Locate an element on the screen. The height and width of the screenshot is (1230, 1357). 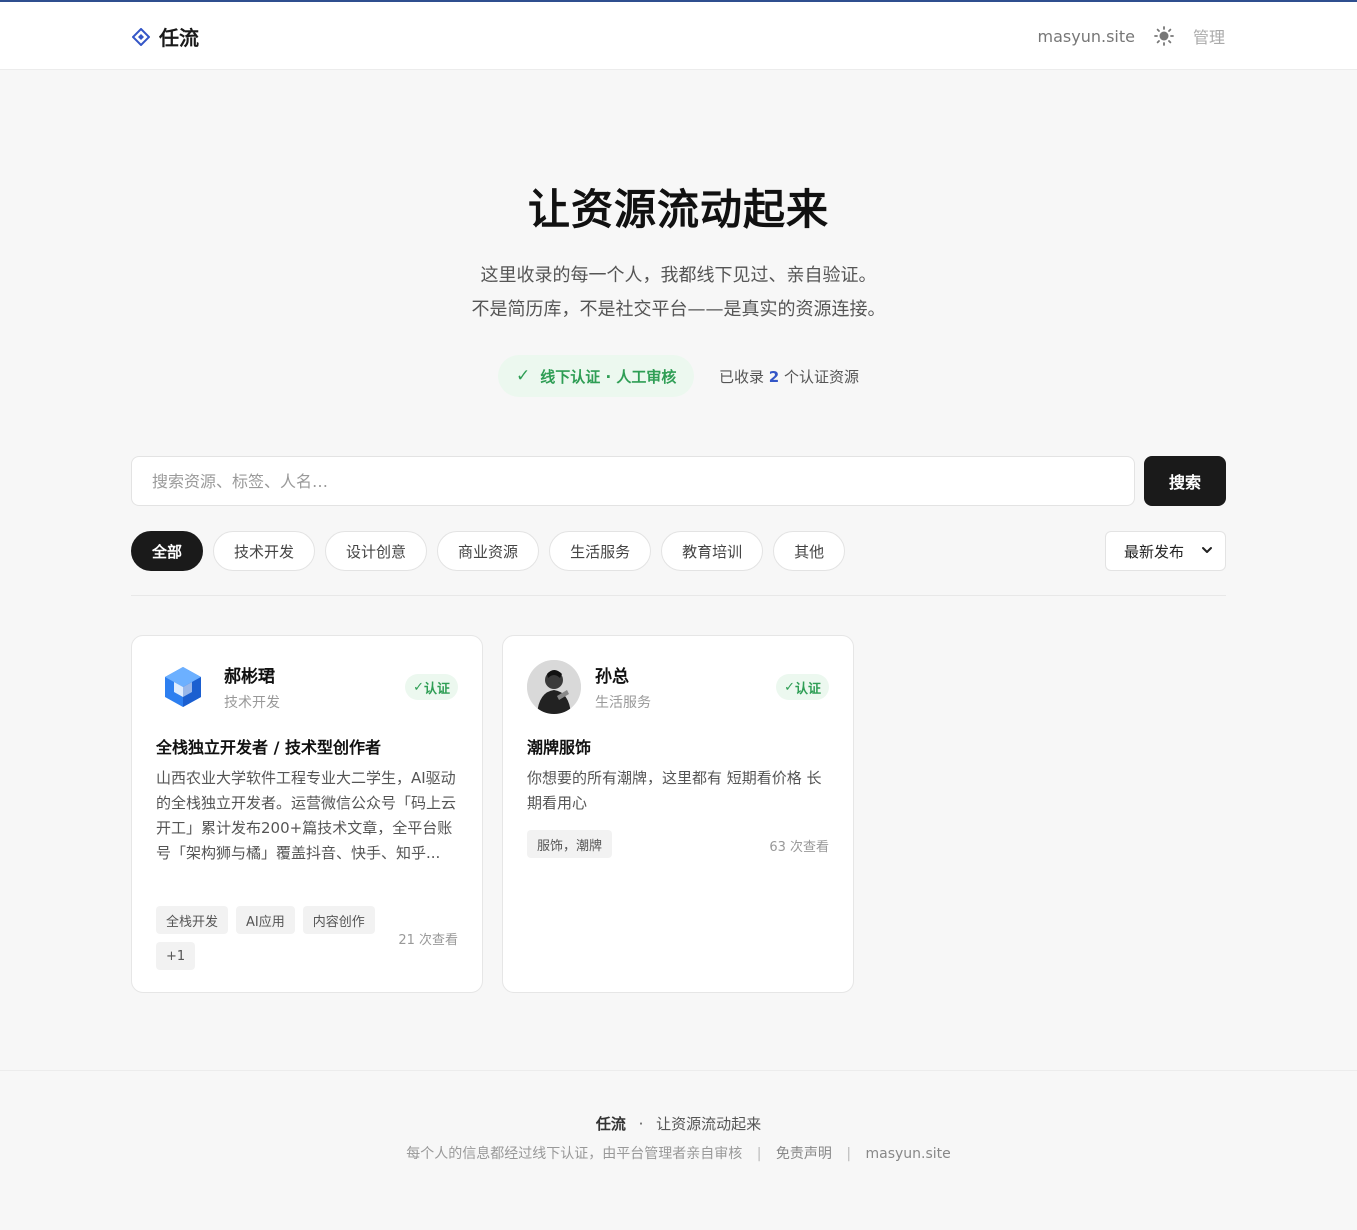
divider is located at coordinates (678, 595).